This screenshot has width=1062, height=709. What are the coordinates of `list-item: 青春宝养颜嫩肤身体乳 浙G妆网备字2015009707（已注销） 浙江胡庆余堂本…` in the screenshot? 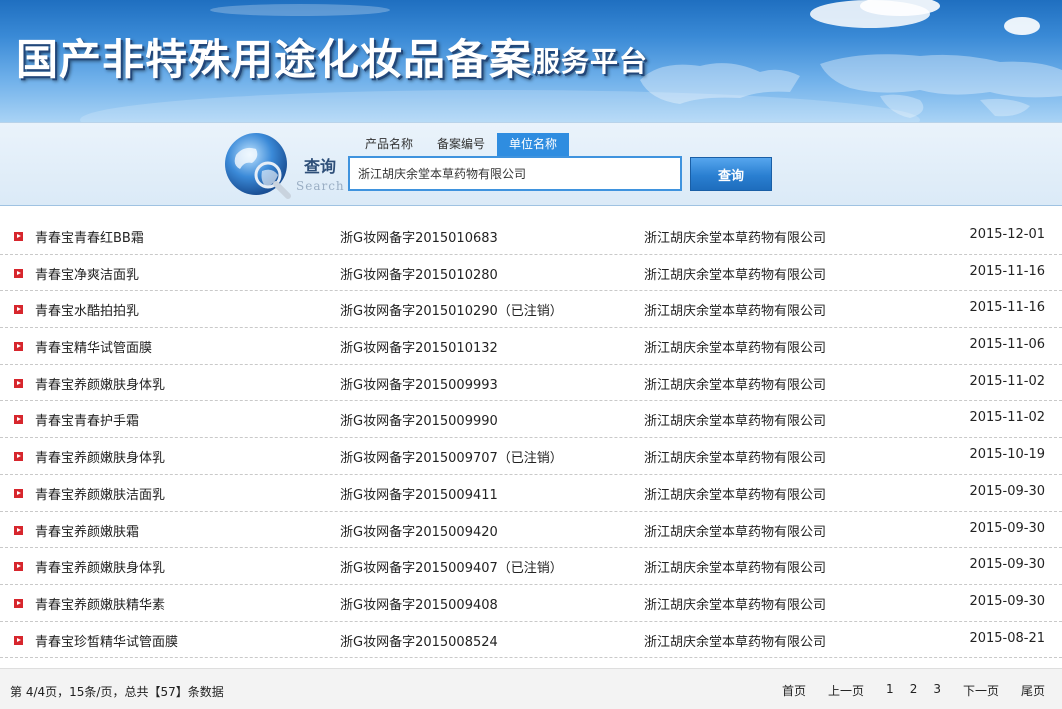 It's located at (531, 456).